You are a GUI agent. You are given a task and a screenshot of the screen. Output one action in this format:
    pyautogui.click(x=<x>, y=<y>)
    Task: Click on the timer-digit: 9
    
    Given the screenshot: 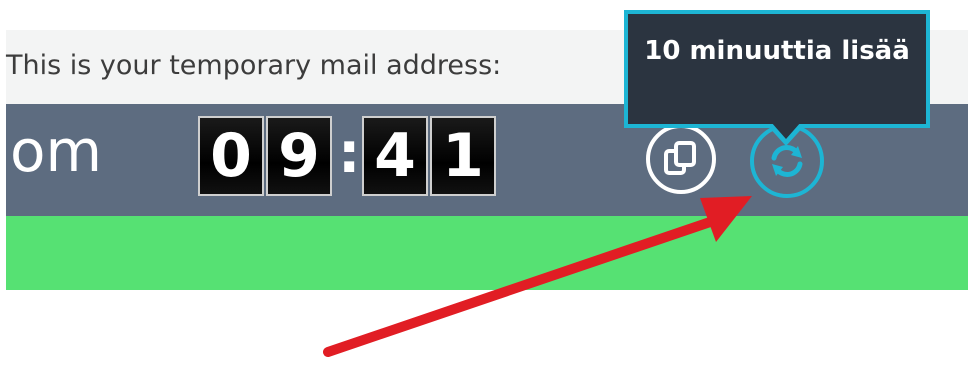 What is the action you would take?
    pyautogui.click(x=299, y=156)
    